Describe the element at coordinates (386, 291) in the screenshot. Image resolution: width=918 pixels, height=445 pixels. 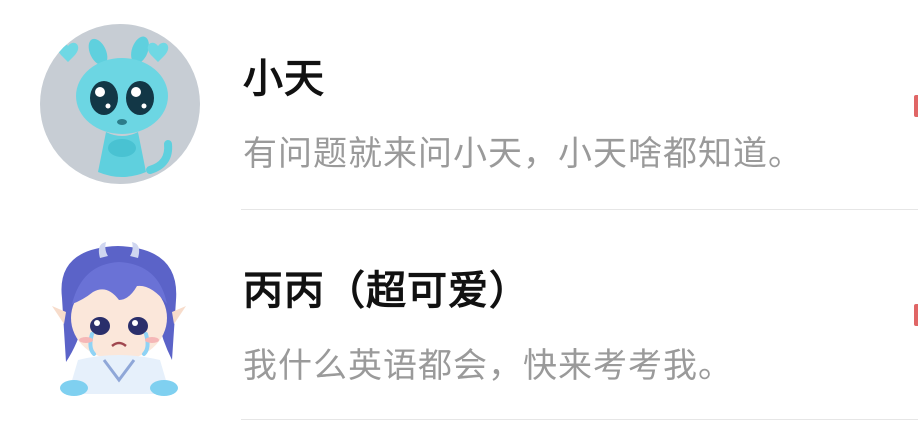
I see `contact-name: 丙丙（超可爱）` at that location.